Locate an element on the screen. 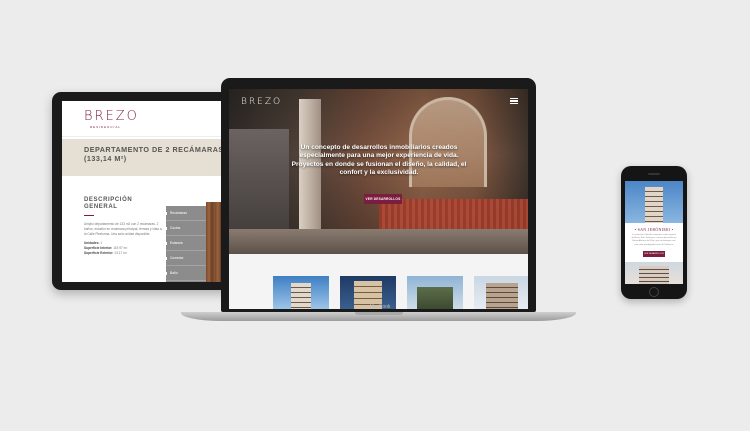  room-menu: Recámaras Cocina Estancia Comedor Baño is located at coordinates (186, 244).